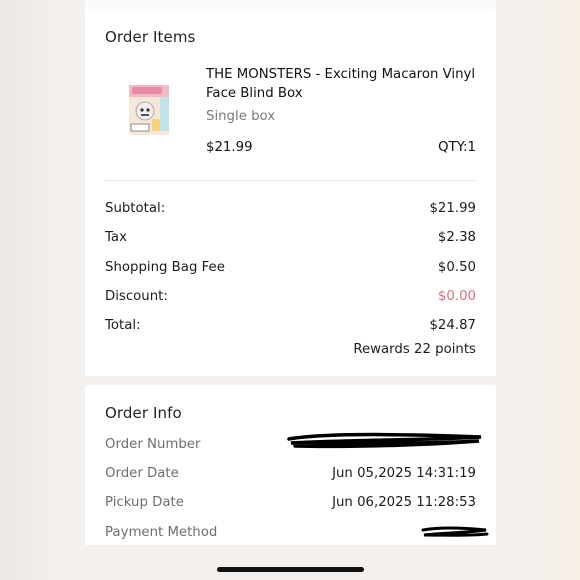 This screenshot has height=580, width=580. Describe the element at coordinates (456, 296) in the screenshot. I see `discount-value: $0.00` at that location.